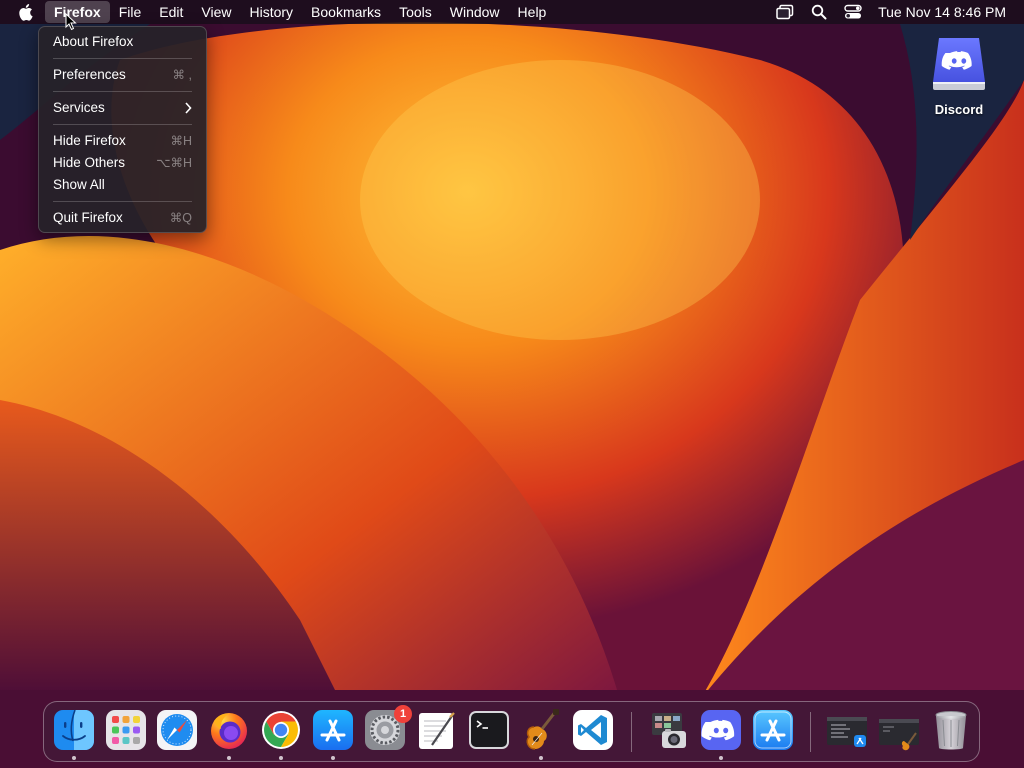 This screenshot has width=1024, height=768. I want to click on desktop-icon-discord: Discord, so click(959, 76).